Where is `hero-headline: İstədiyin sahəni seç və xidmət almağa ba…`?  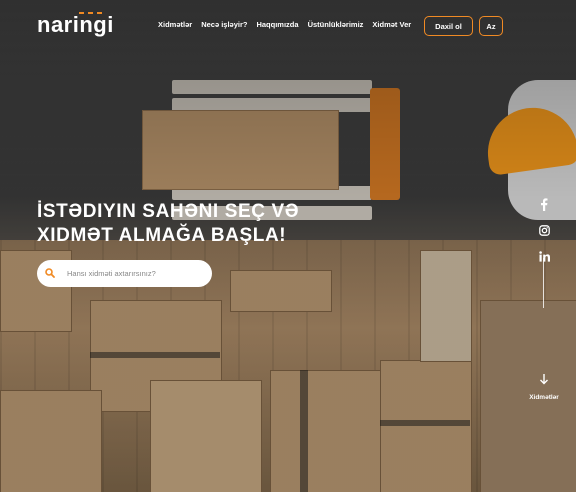 hero-headline: İstədiyin sahəni seç və xidmət almağa ba… is located at coordinates (168, 224).